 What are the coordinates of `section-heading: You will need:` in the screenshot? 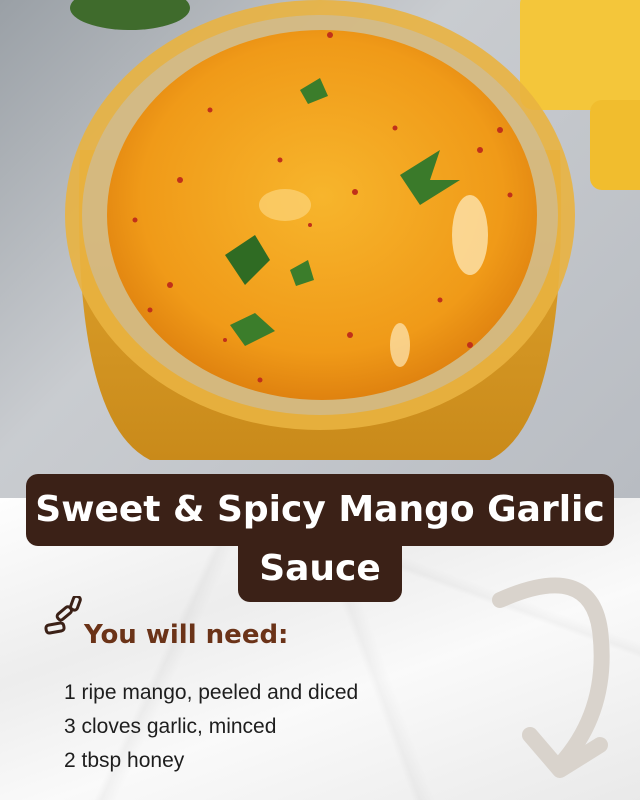 It's located at (186, 635).